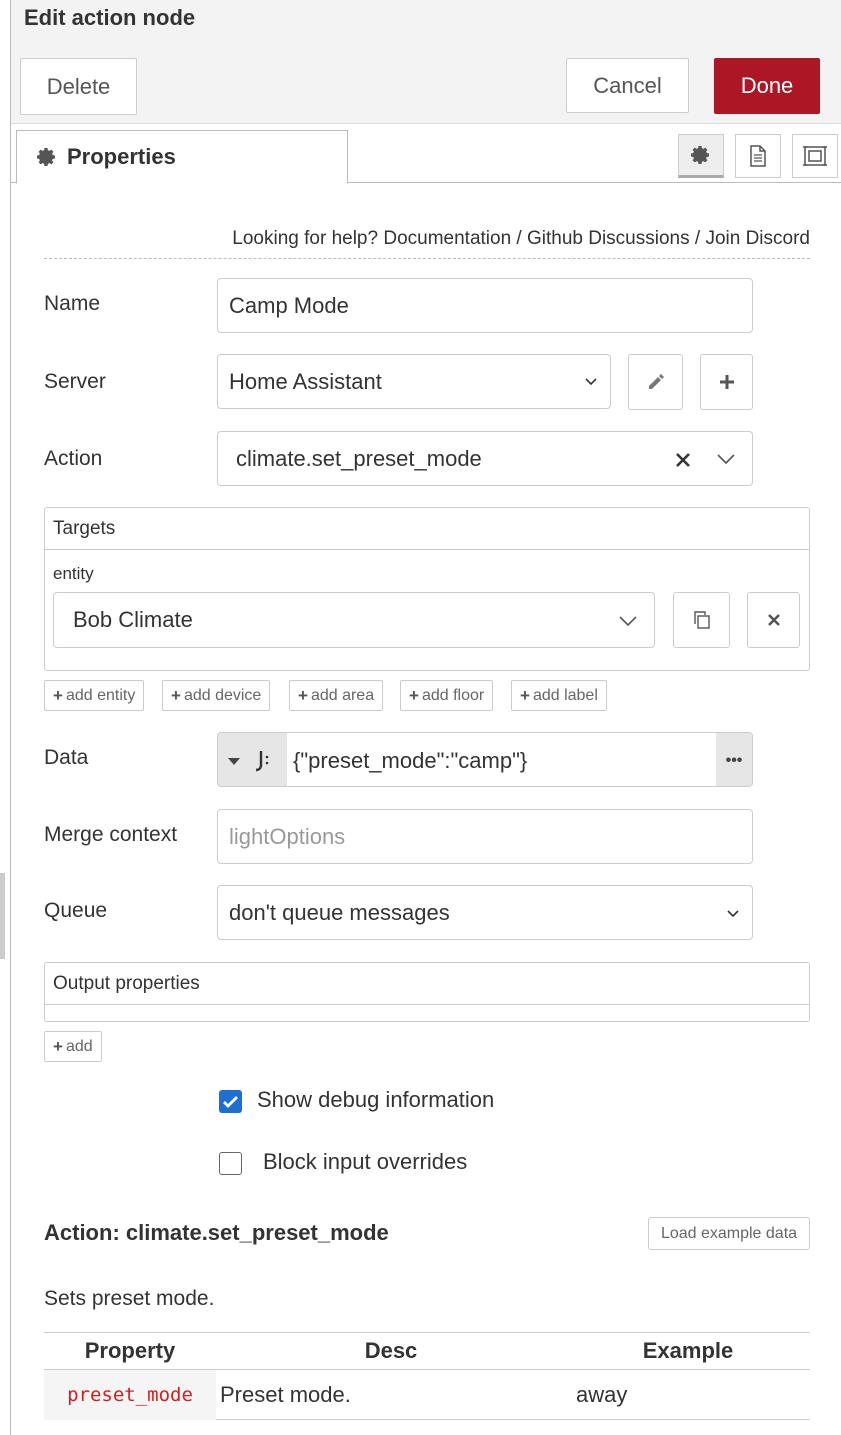 This screenshot has height=1435, width=841. I want to click on add-area-button: + add area, so click(336, 695).